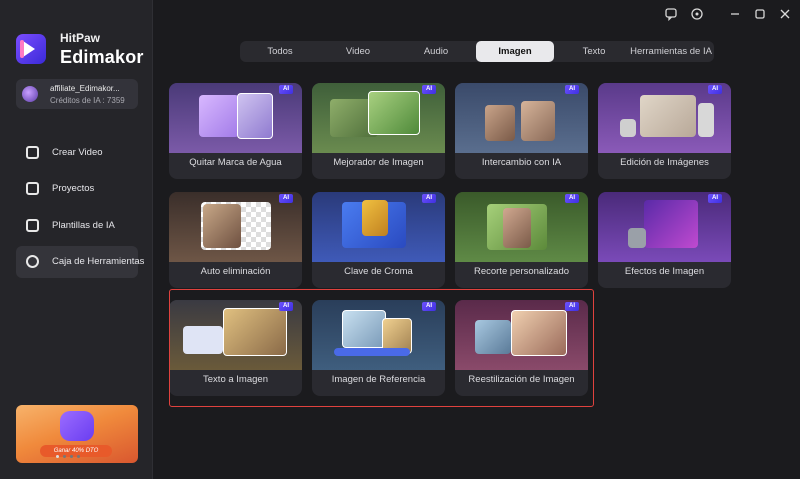 The image size is (800, 479). I want to click on tab-imagen: Imagen, so click(515, 51).